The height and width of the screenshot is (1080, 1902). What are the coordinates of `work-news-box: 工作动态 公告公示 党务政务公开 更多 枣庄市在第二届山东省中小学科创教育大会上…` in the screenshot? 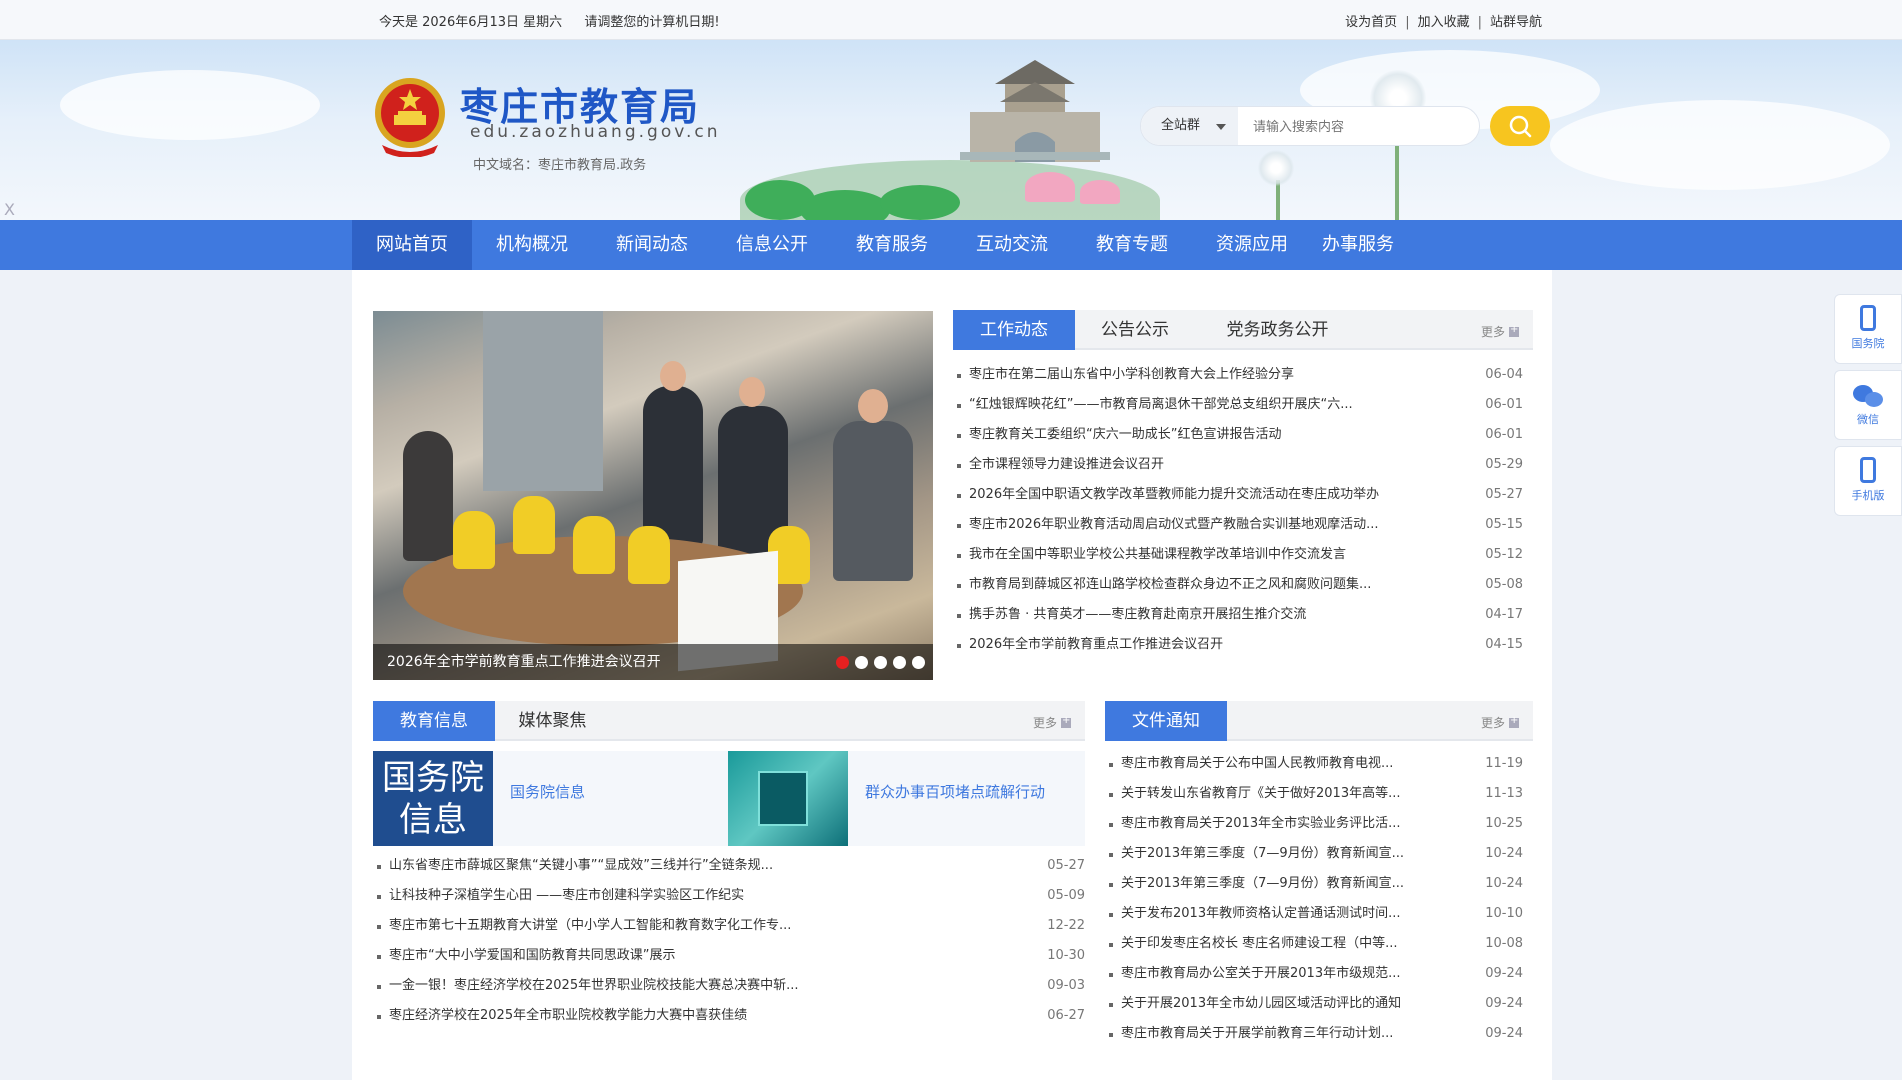 It's located at (1243, 495).